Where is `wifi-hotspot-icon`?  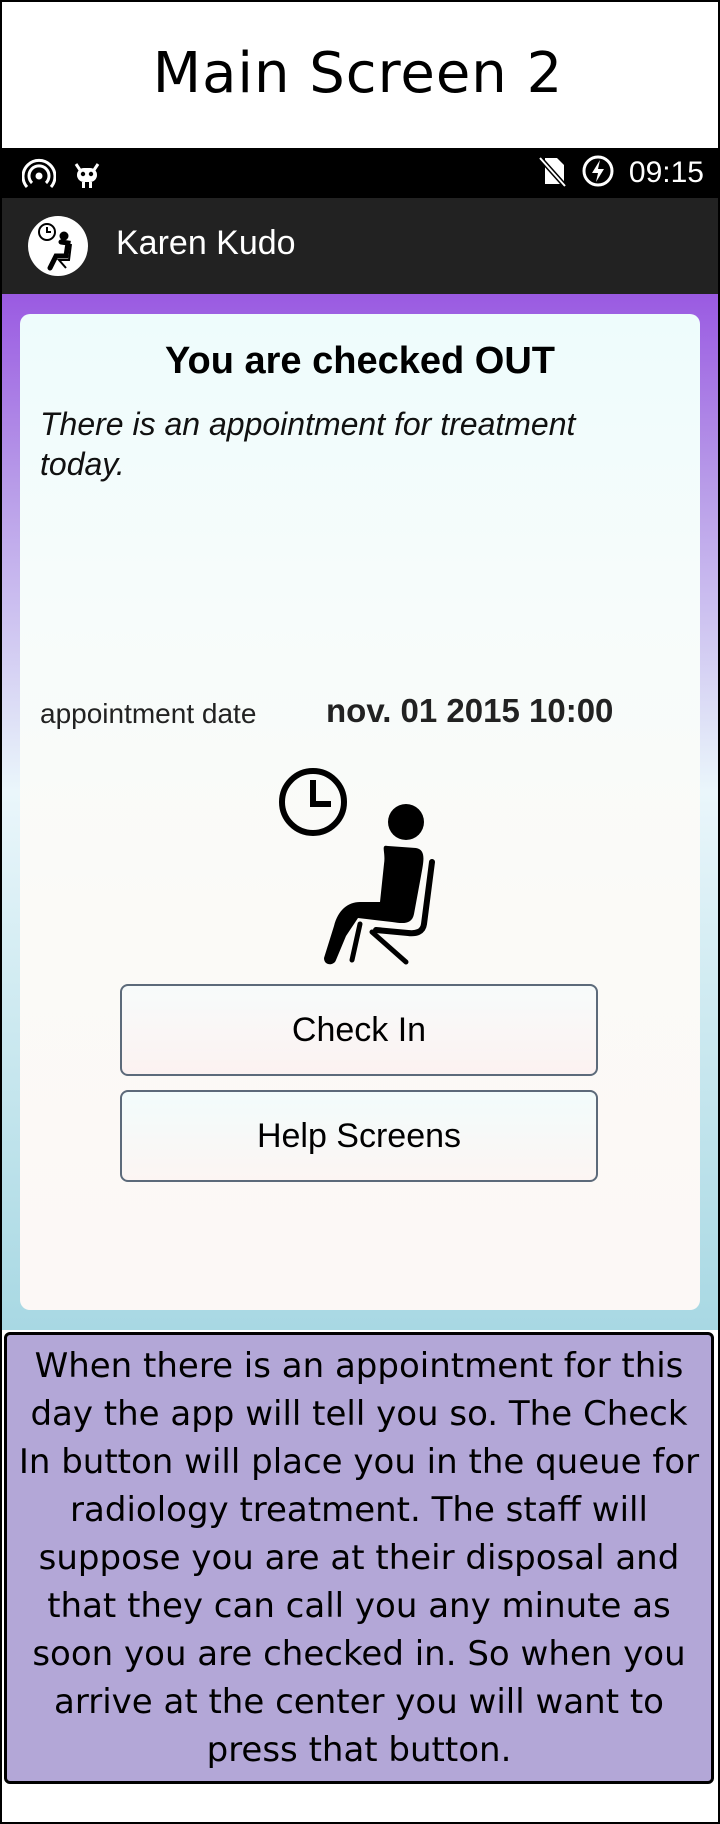
wifi-hotspot-icon is located at coordinates (39, 175).